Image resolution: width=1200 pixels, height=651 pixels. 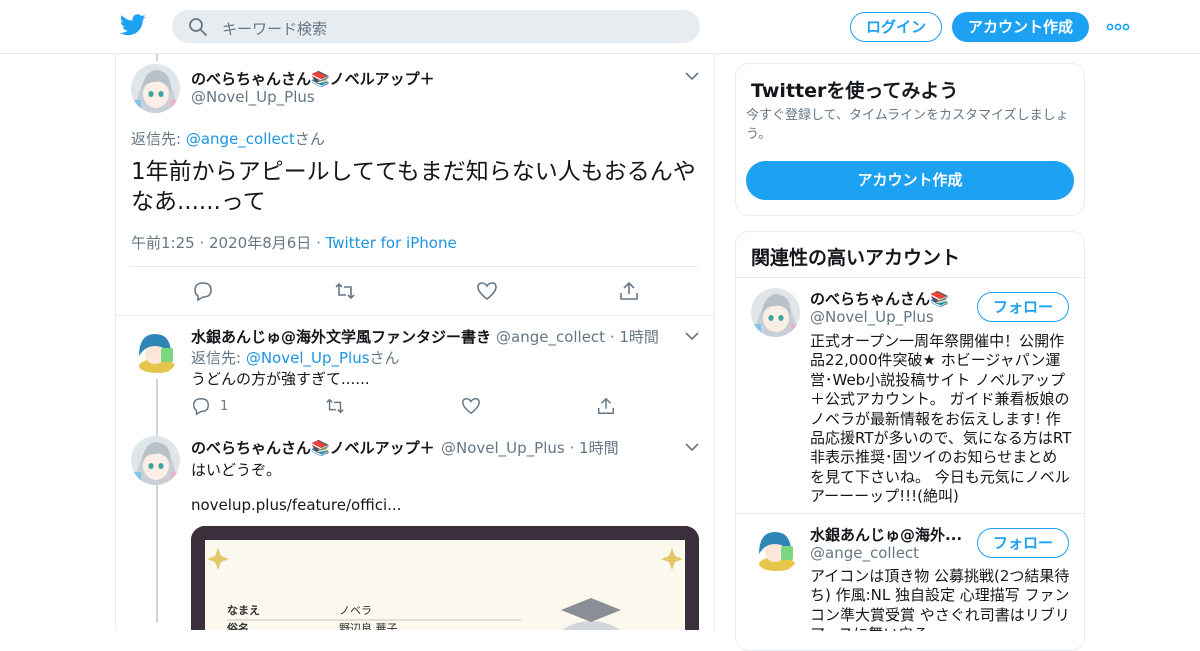 I want to click on account-handle: @ange_collect, so click(x=864, y=553).